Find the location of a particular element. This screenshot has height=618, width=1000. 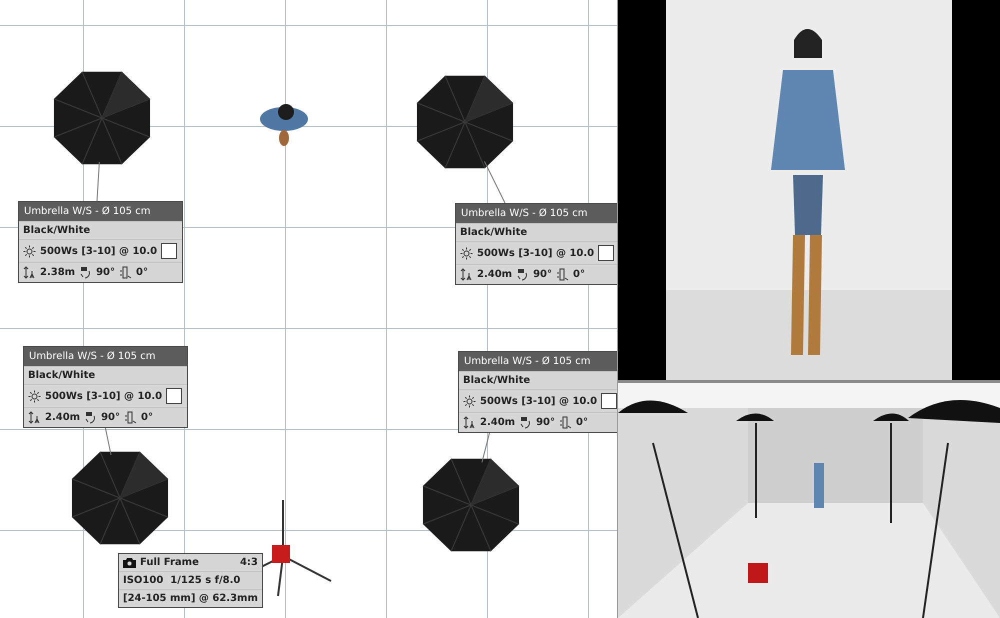

height-label: 2.38m is located at coordinates (58, 272).